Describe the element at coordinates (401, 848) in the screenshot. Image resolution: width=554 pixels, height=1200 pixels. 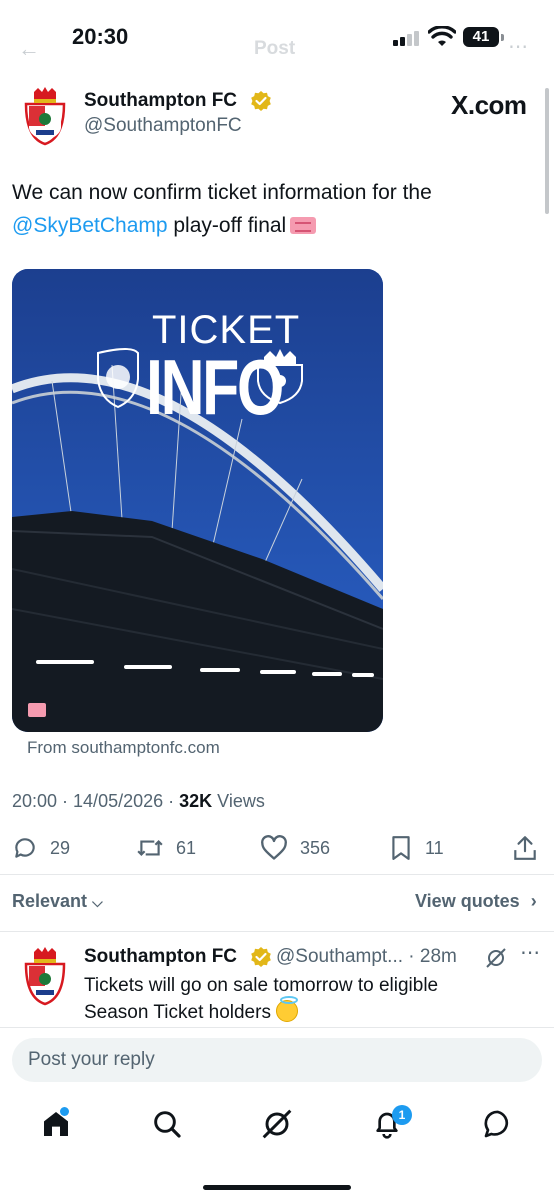
I see `bookmark-icon` at that location.